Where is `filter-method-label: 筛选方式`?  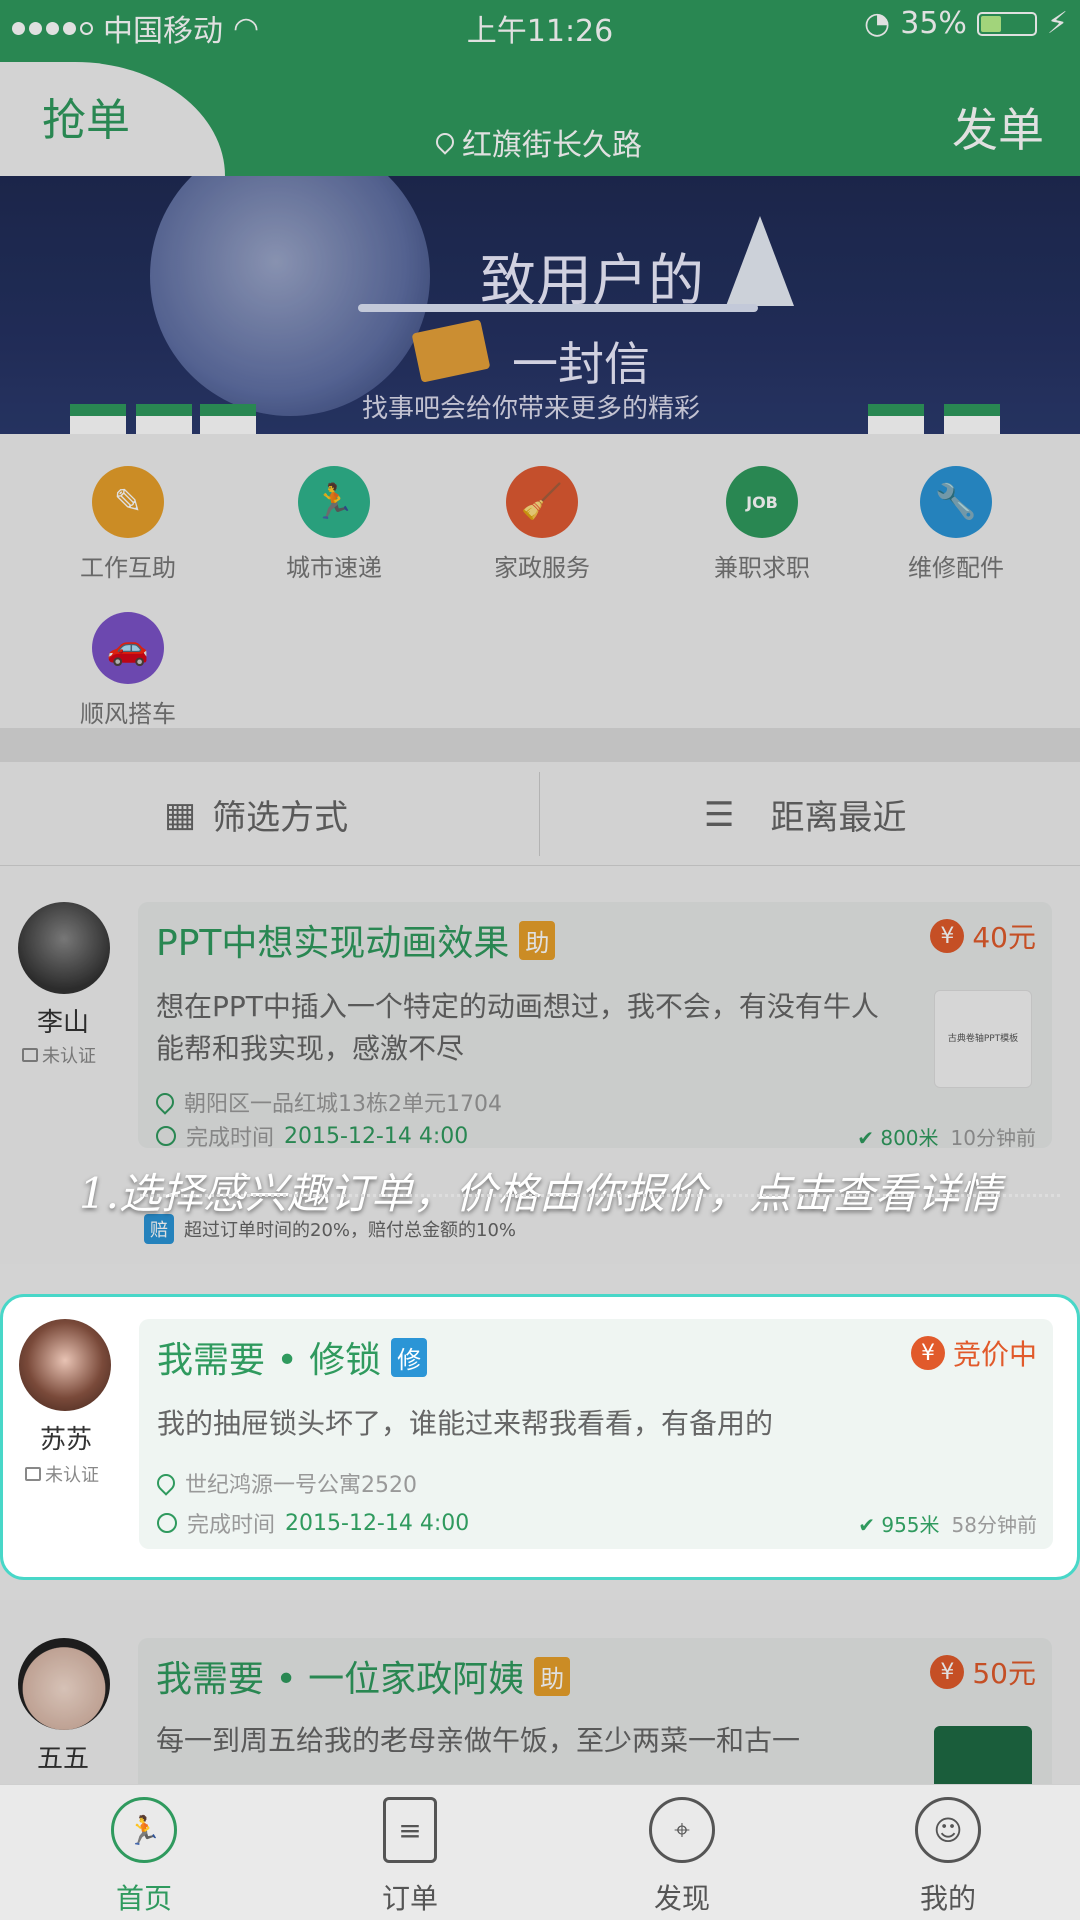 filter-method-label: 筛选方式 is located at coordinates (280, 818).